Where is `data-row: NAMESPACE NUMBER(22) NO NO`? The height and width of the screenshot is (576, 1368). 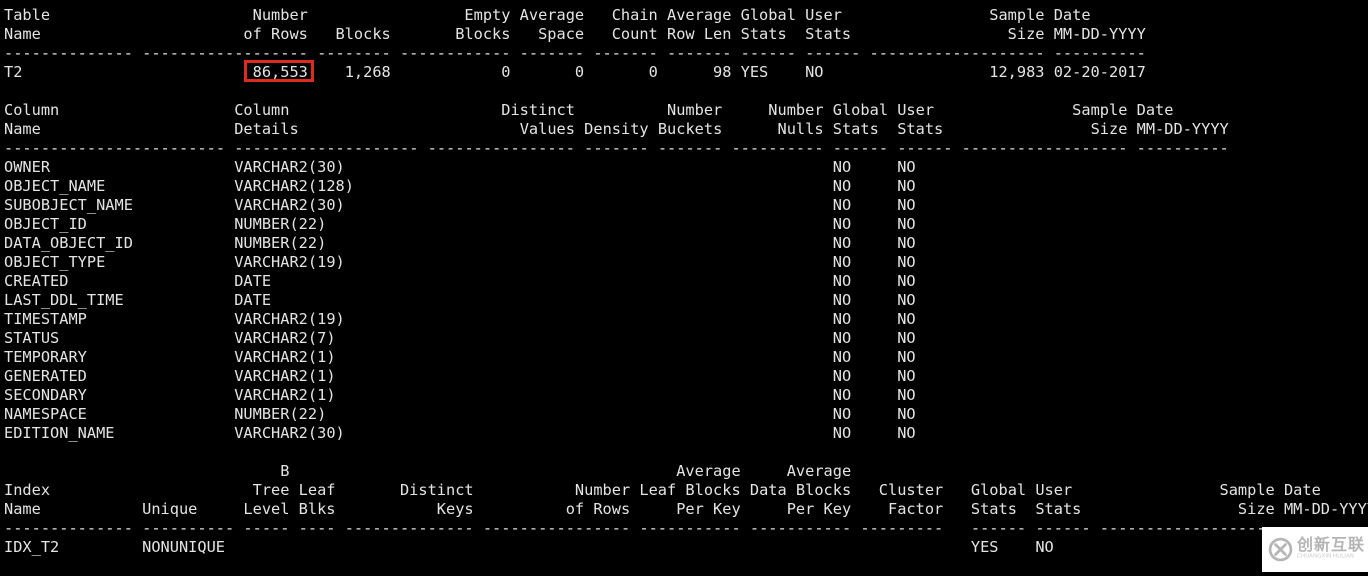
data-row: NAMESPACE NUMBER(22) NO NO is located at coordinates (686, 414).